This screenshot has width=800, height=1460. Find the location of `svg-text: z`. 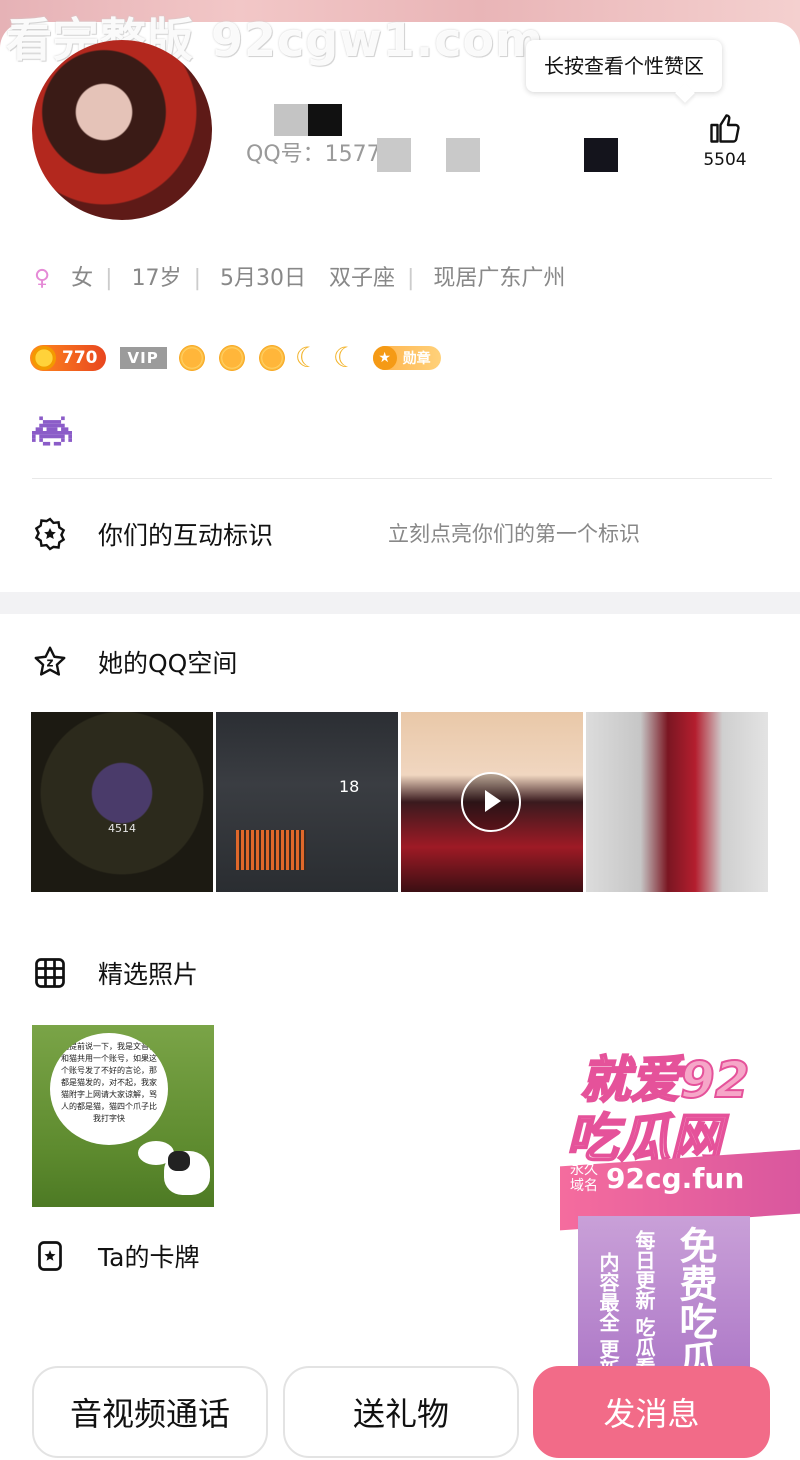

svg-text: z is located at coordinates (50, 663).